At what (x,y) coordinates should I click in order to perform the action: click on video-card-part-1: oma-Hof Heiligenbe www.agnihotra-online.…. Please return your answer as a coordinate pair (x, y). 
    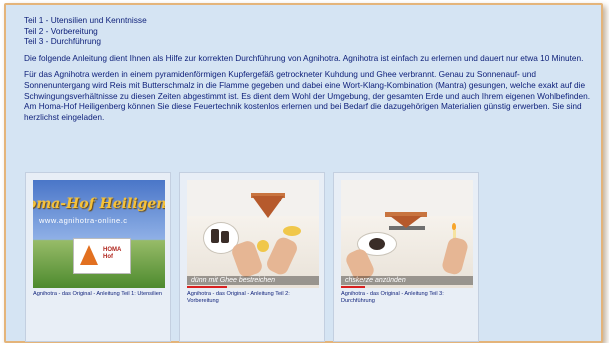
    Looking at the image, I should click on (98, 257).